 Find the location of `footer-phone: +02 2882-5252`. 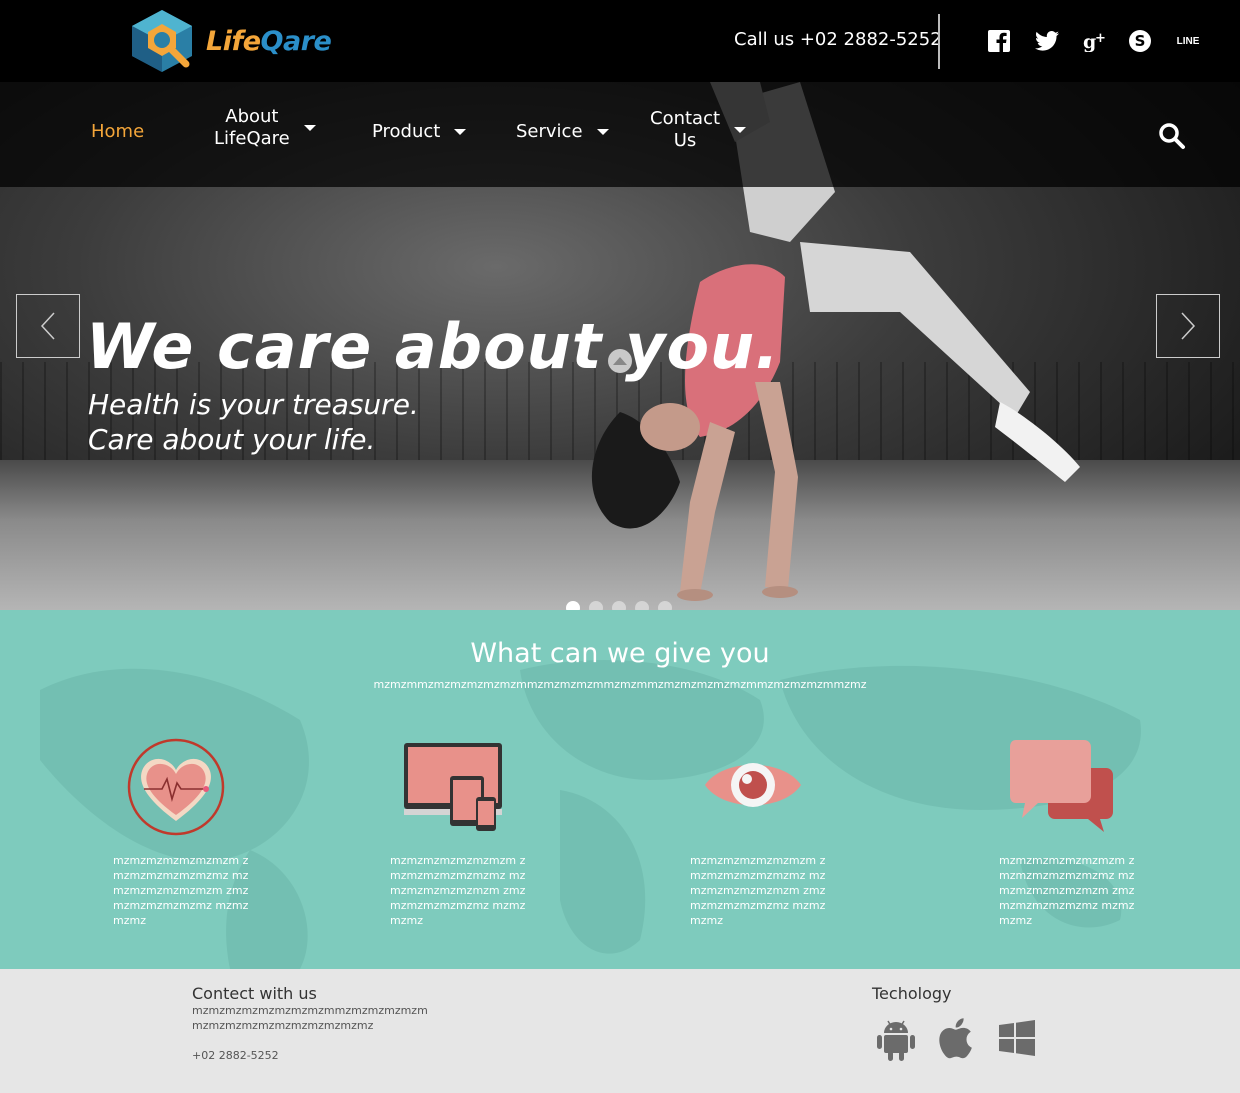

footer-phone: +02 2882-5252 is located at coordinates (235, 1055).